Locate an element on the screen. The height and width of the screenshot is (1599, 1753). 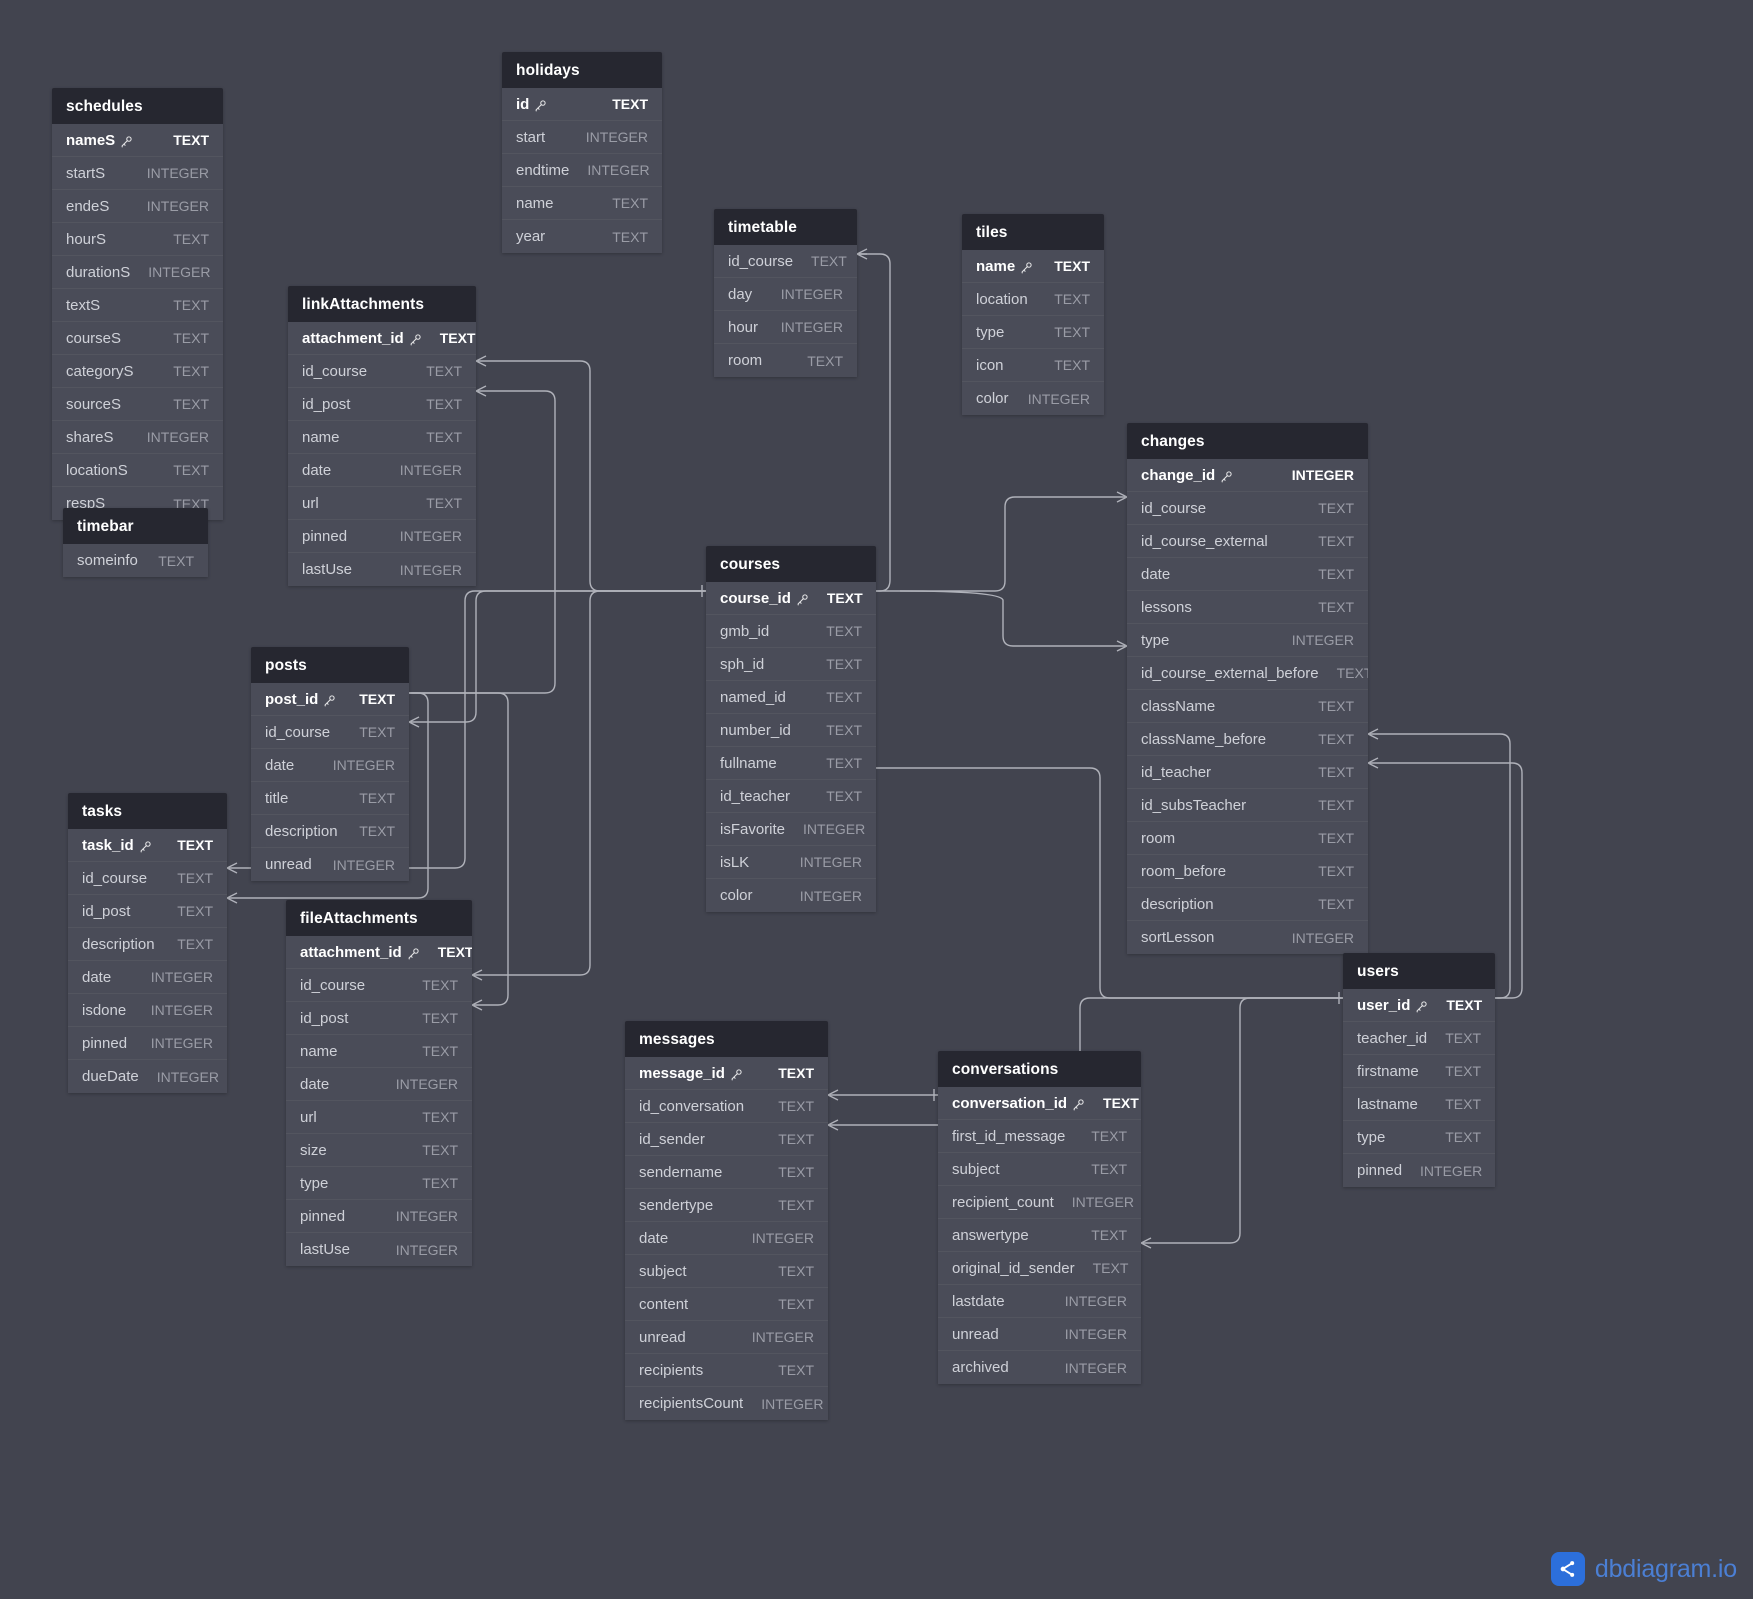
field-row: categoryS TEXT is located at coordinates (137, 371).